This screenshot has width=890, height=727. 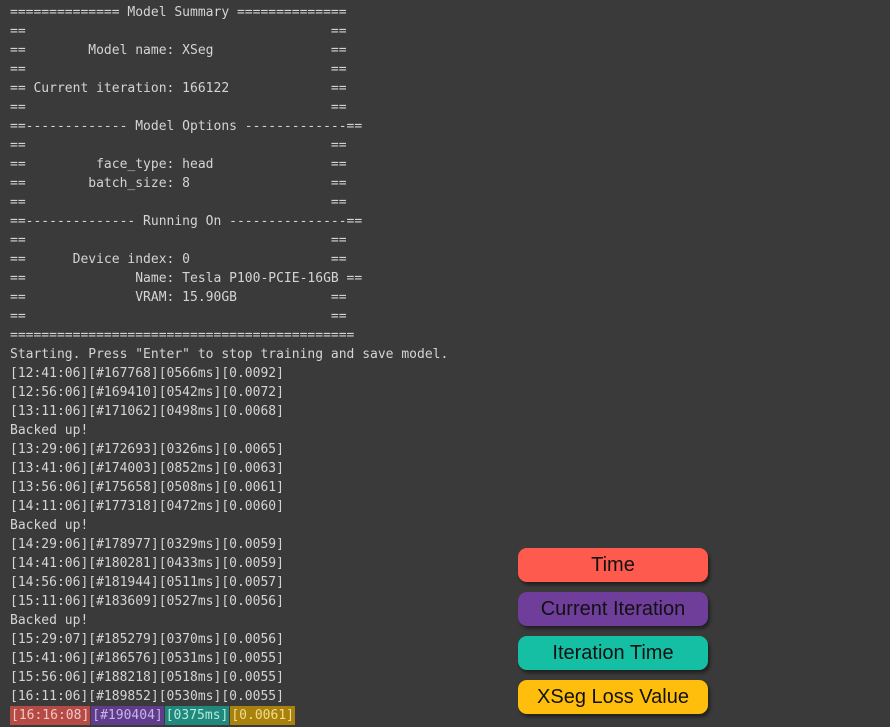 I want to click on legend-time: Time, so click(x=613, y=565).